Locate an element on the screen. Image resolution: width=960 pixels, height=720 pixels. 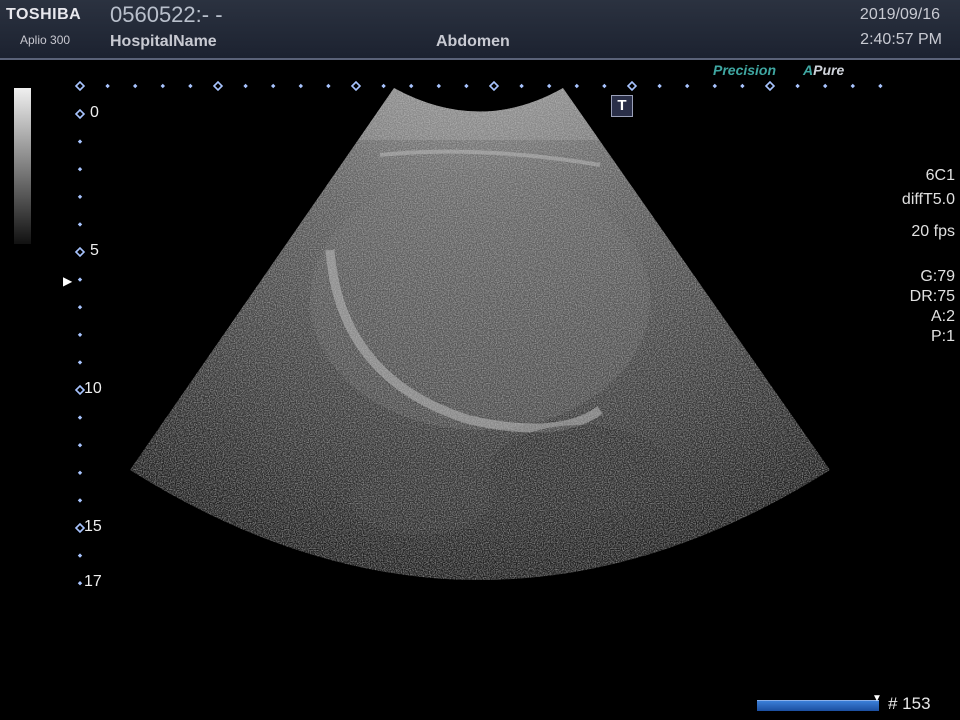
depth-marker-icon: ▶ is located at coordinates (67, 281).